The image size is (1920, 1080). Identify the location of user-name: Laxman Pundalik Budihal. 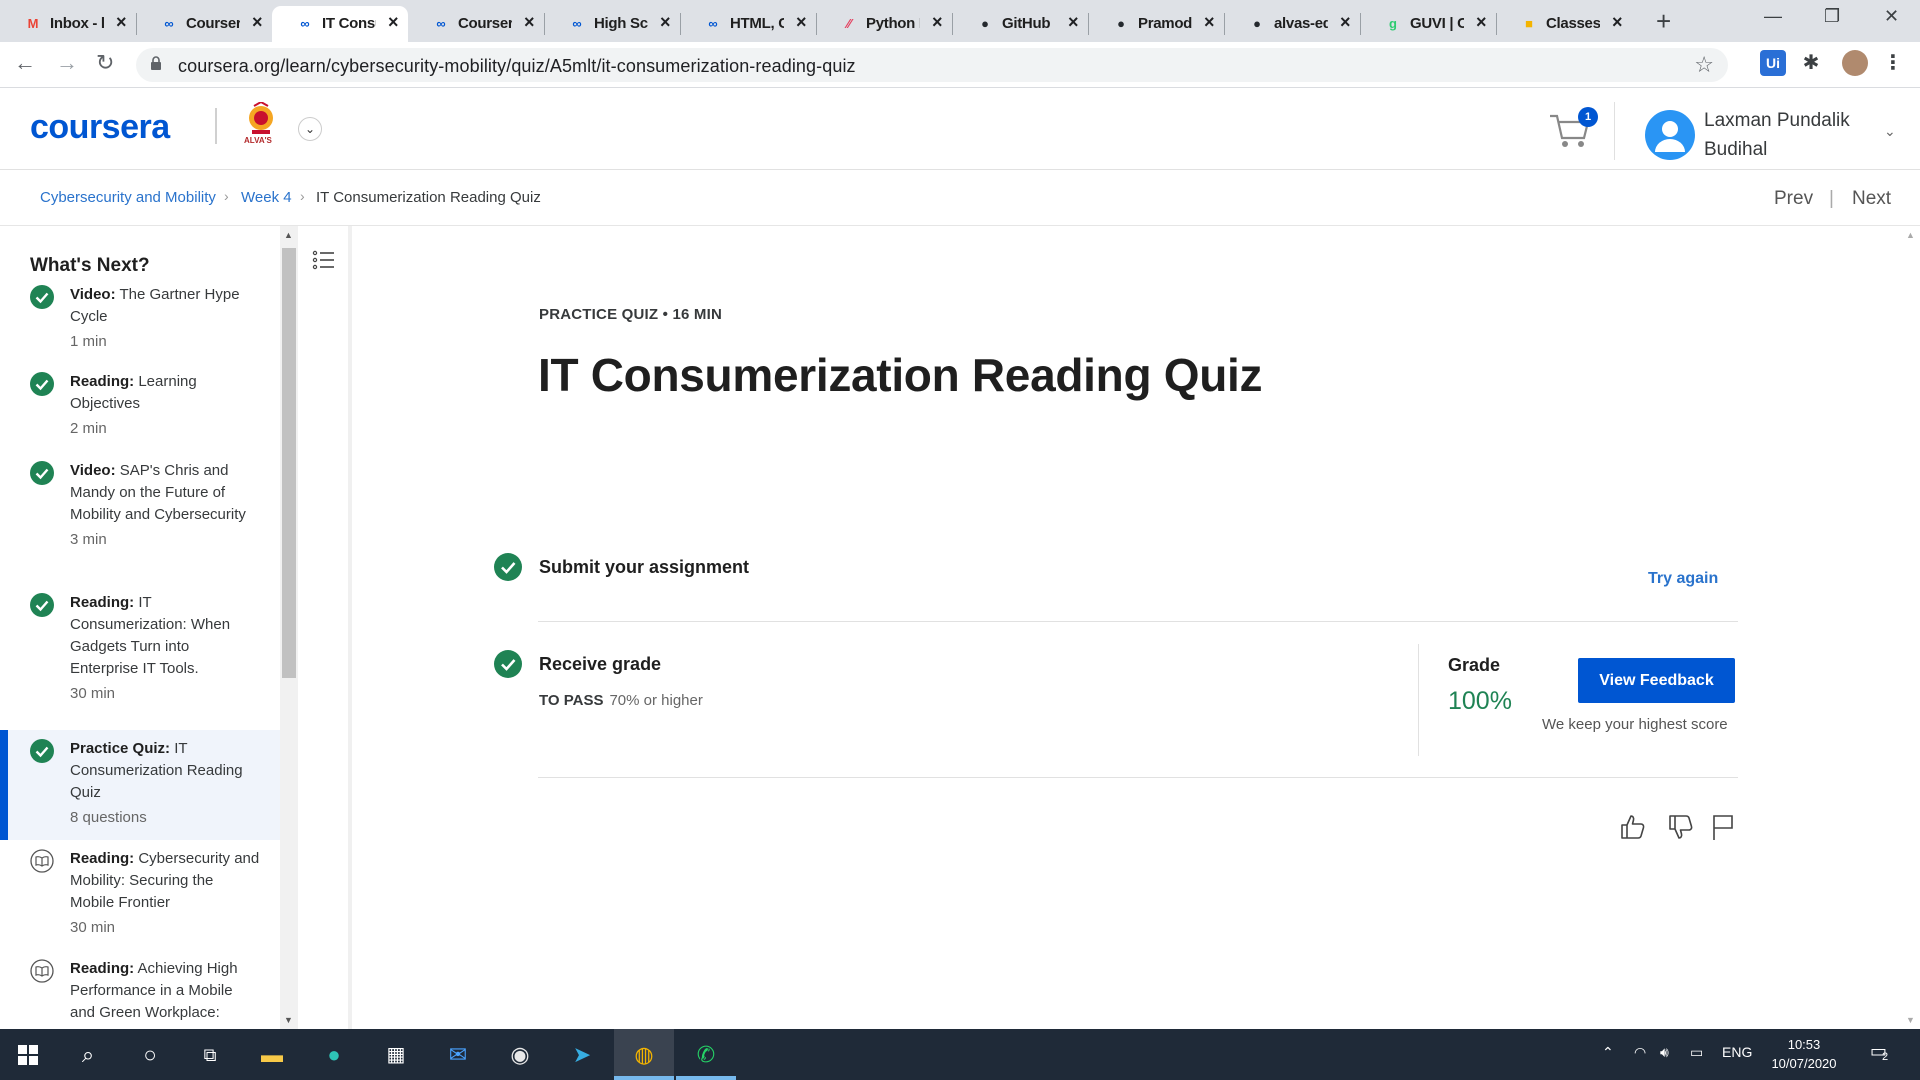
(1804, 135).